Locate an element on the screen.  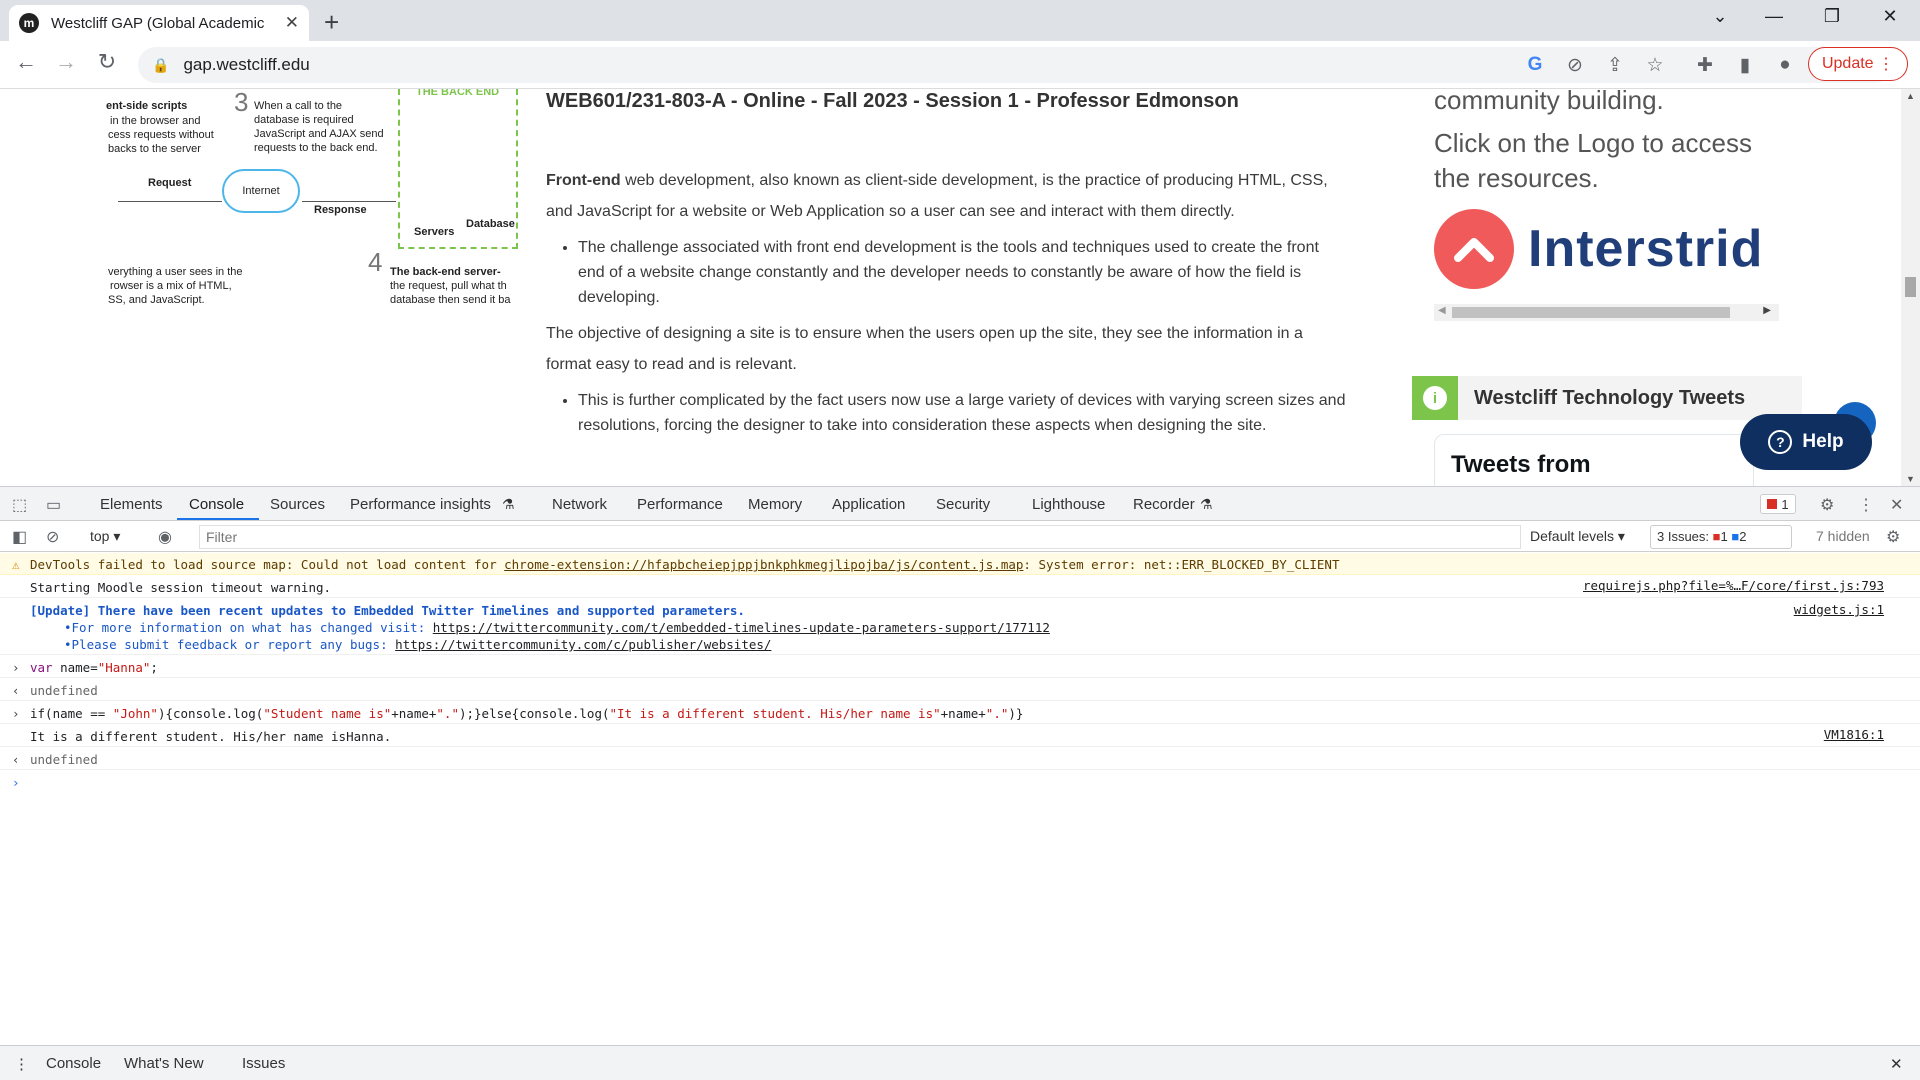
issues-counter: 3 Issues: ■1 ■2 is located at coordinates (1721, 537).